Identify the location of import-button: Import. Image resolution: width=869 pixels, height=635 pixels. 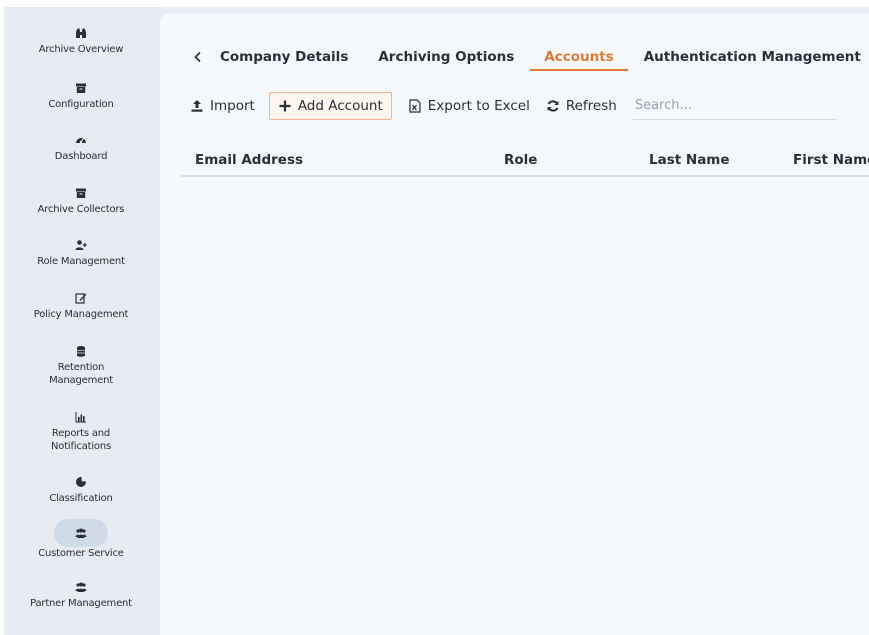
(222, 106).